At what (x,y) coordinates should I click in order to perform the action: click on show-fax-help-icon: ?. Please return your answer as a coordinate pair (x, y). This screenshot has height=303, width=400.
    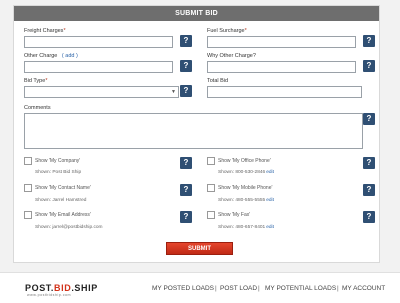
    Looking at the image, I should click on (369, 217).